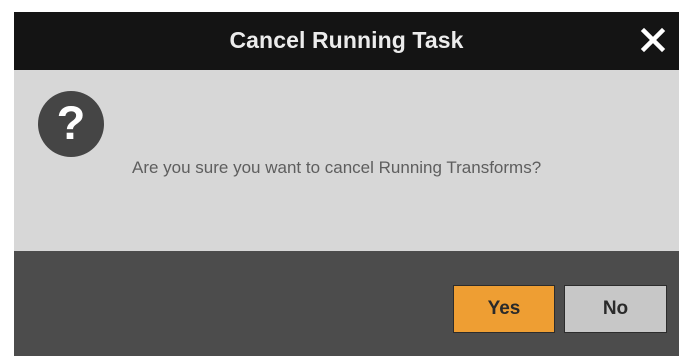  What do you see at coordinates (504, 309) in the screenshot?
I see `yes-button: Yes` at bounding box center [504, 309].